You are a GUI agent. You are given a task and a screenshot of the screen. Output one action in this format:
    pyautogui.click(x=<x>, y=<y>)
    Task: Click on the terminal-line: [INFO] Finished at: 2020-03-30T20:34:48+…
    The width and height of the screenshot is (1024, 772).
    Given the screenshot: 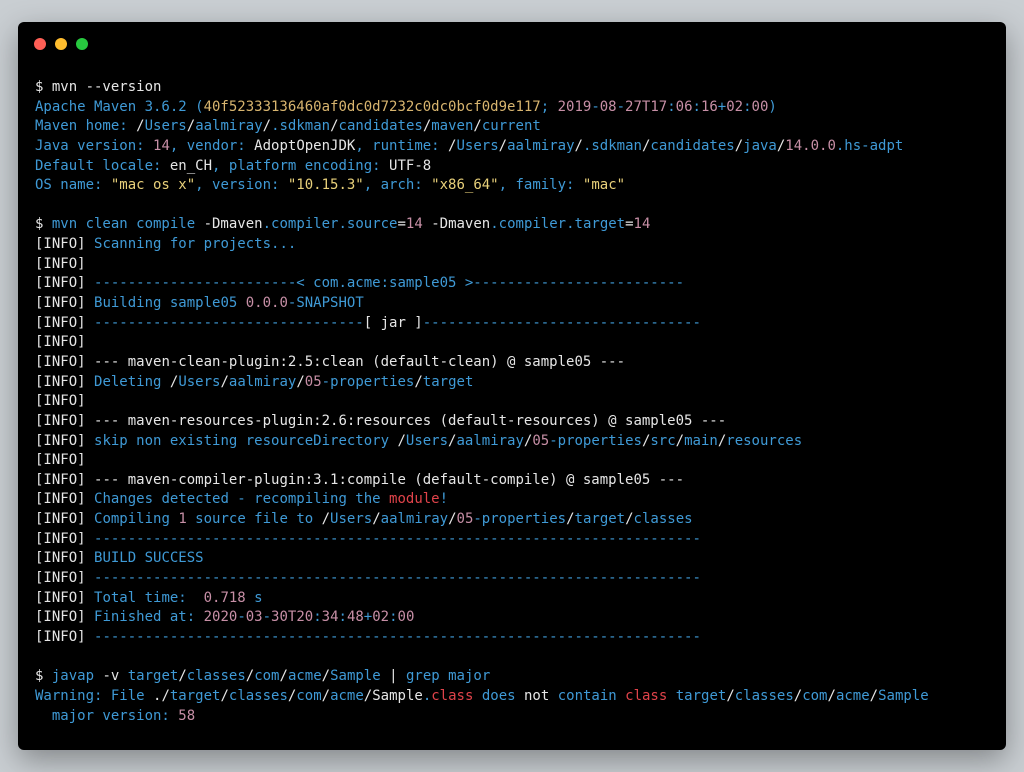 What is the action you would take?
    pyautogui.click(x=516, y=618)
    